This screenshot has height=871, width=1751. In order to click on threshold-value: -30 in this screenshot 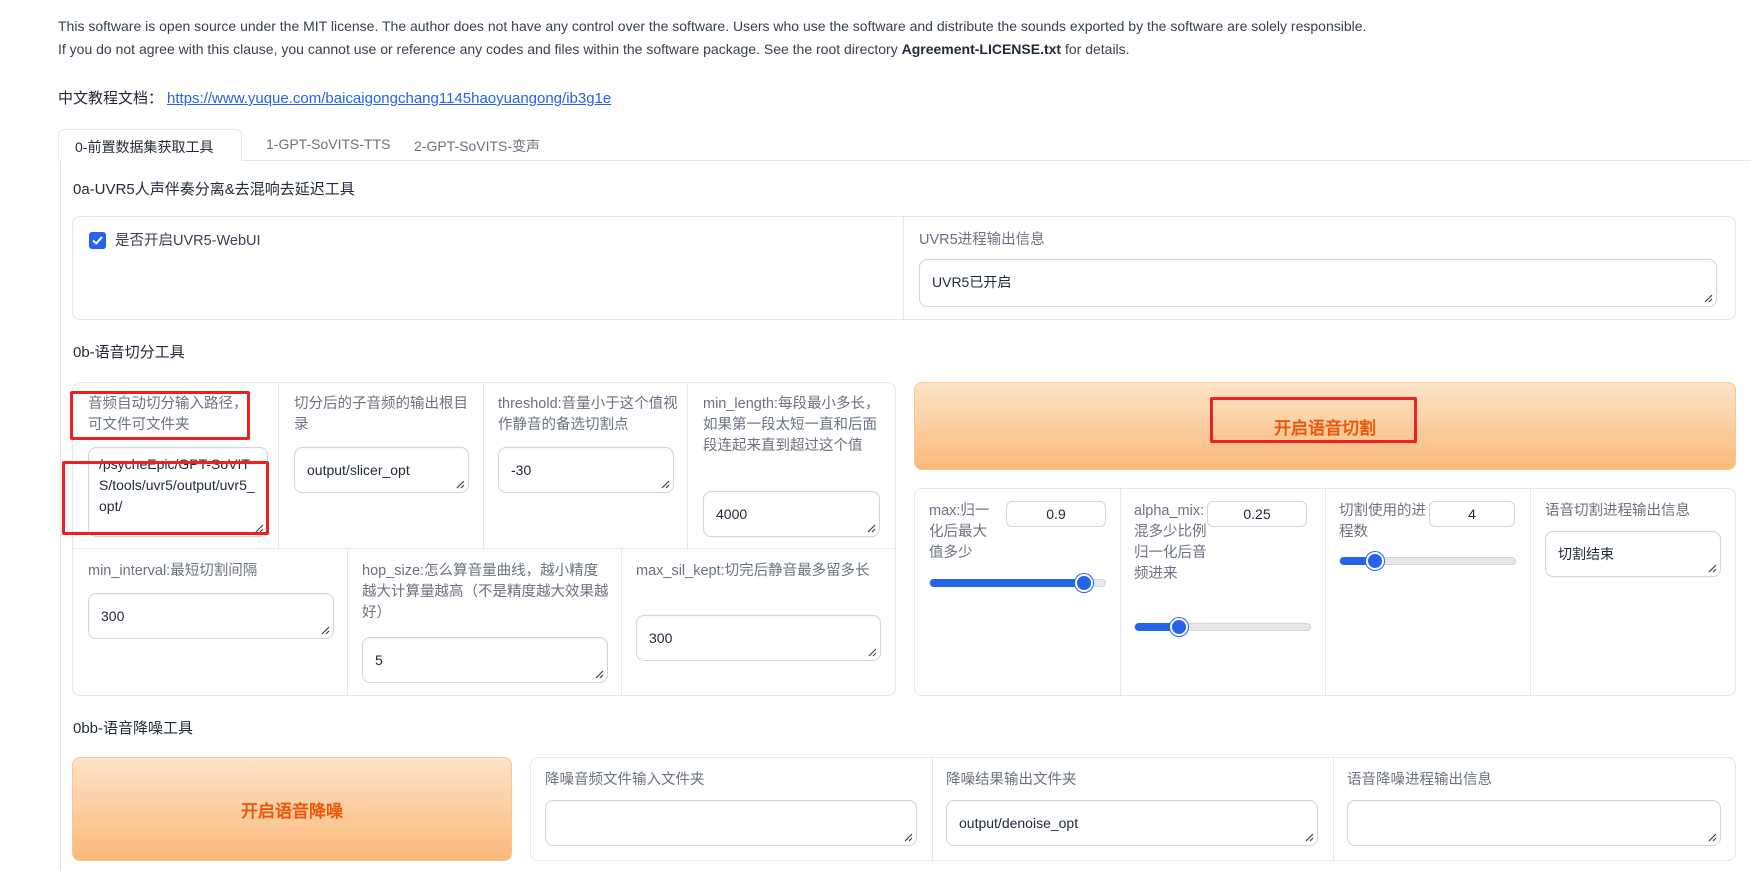, I will do `click(521, 470)`.